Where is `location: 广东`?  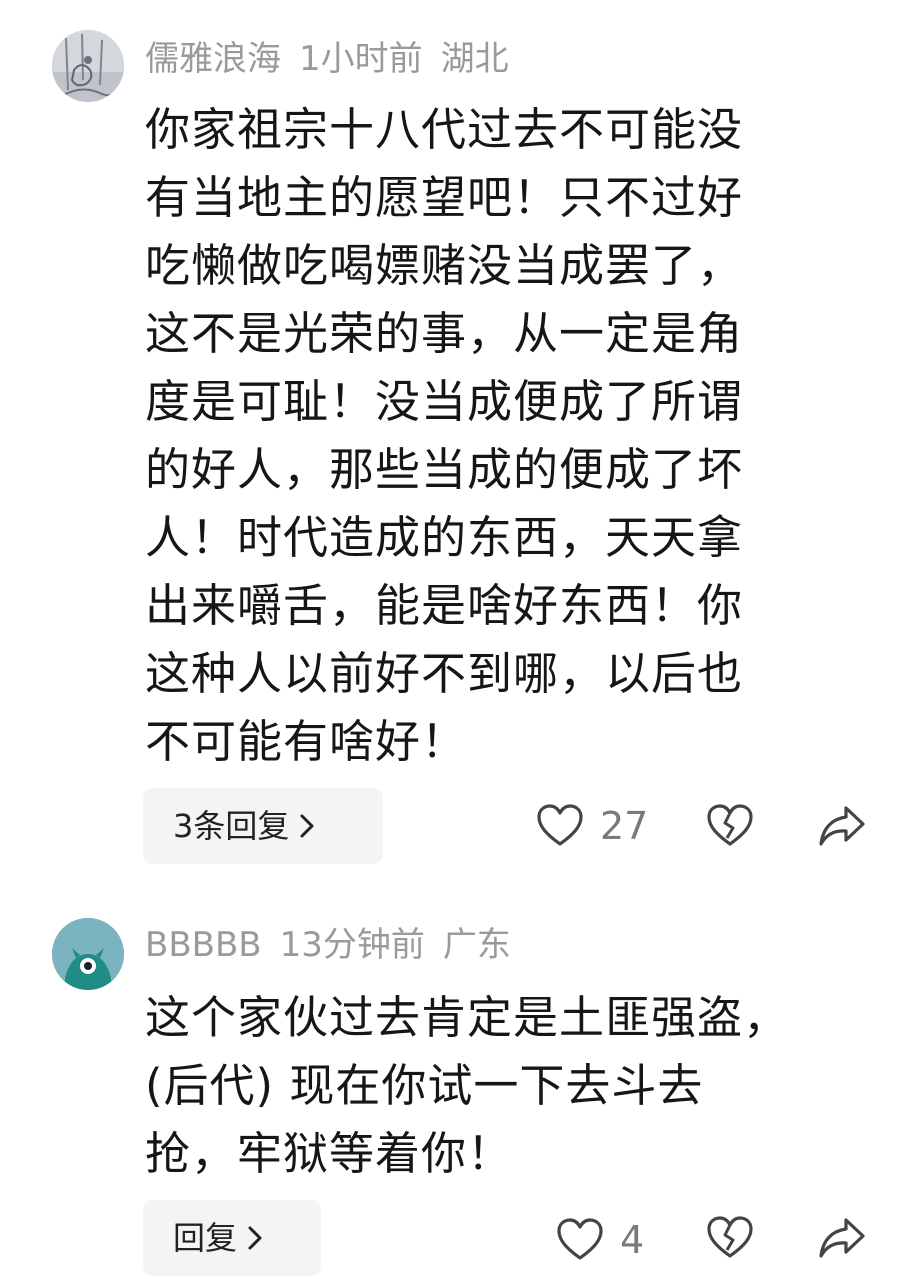
location: 广东 is located at coordinates (476, 945).